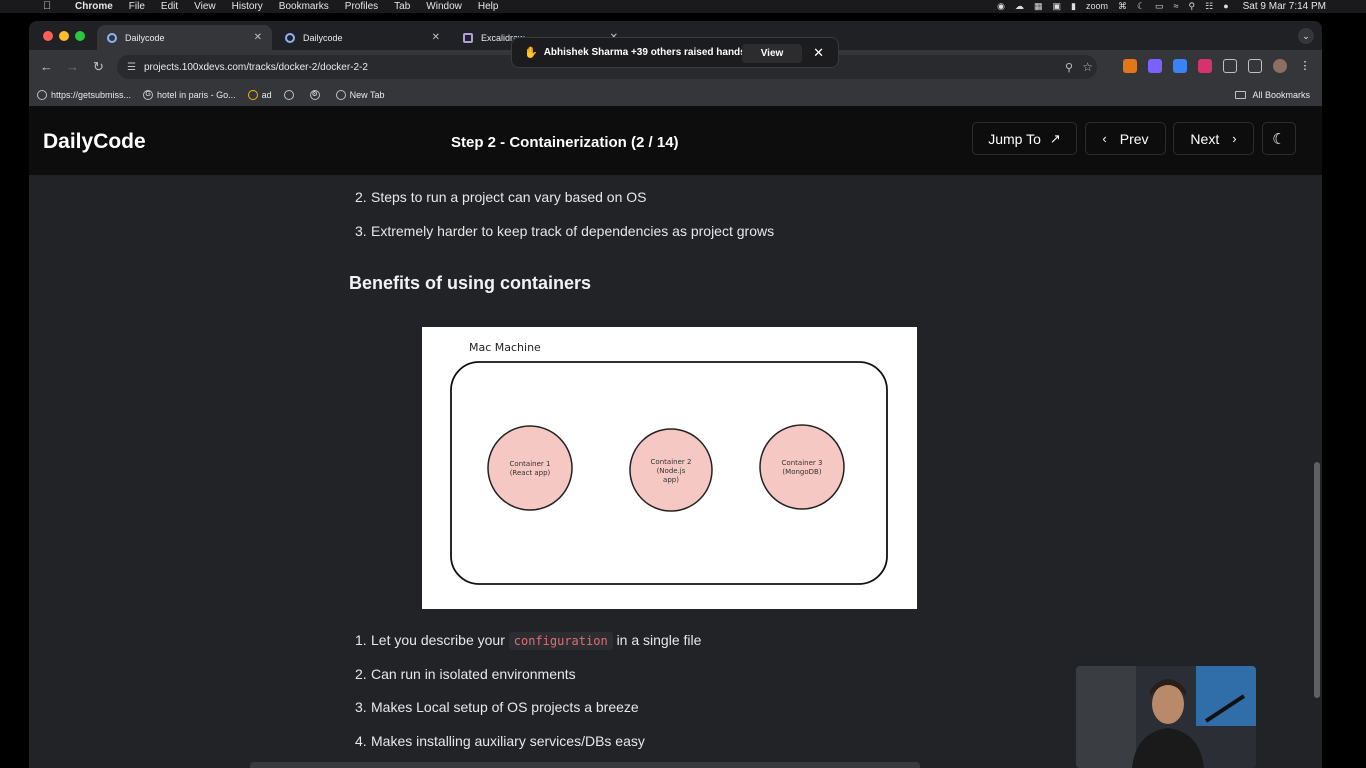 This screenshot has height=768, width=1366. What do you see at coordinates (169, 6) in the screenshot?
I see `menu-edit: Edit` at bounding box center [169, 6].